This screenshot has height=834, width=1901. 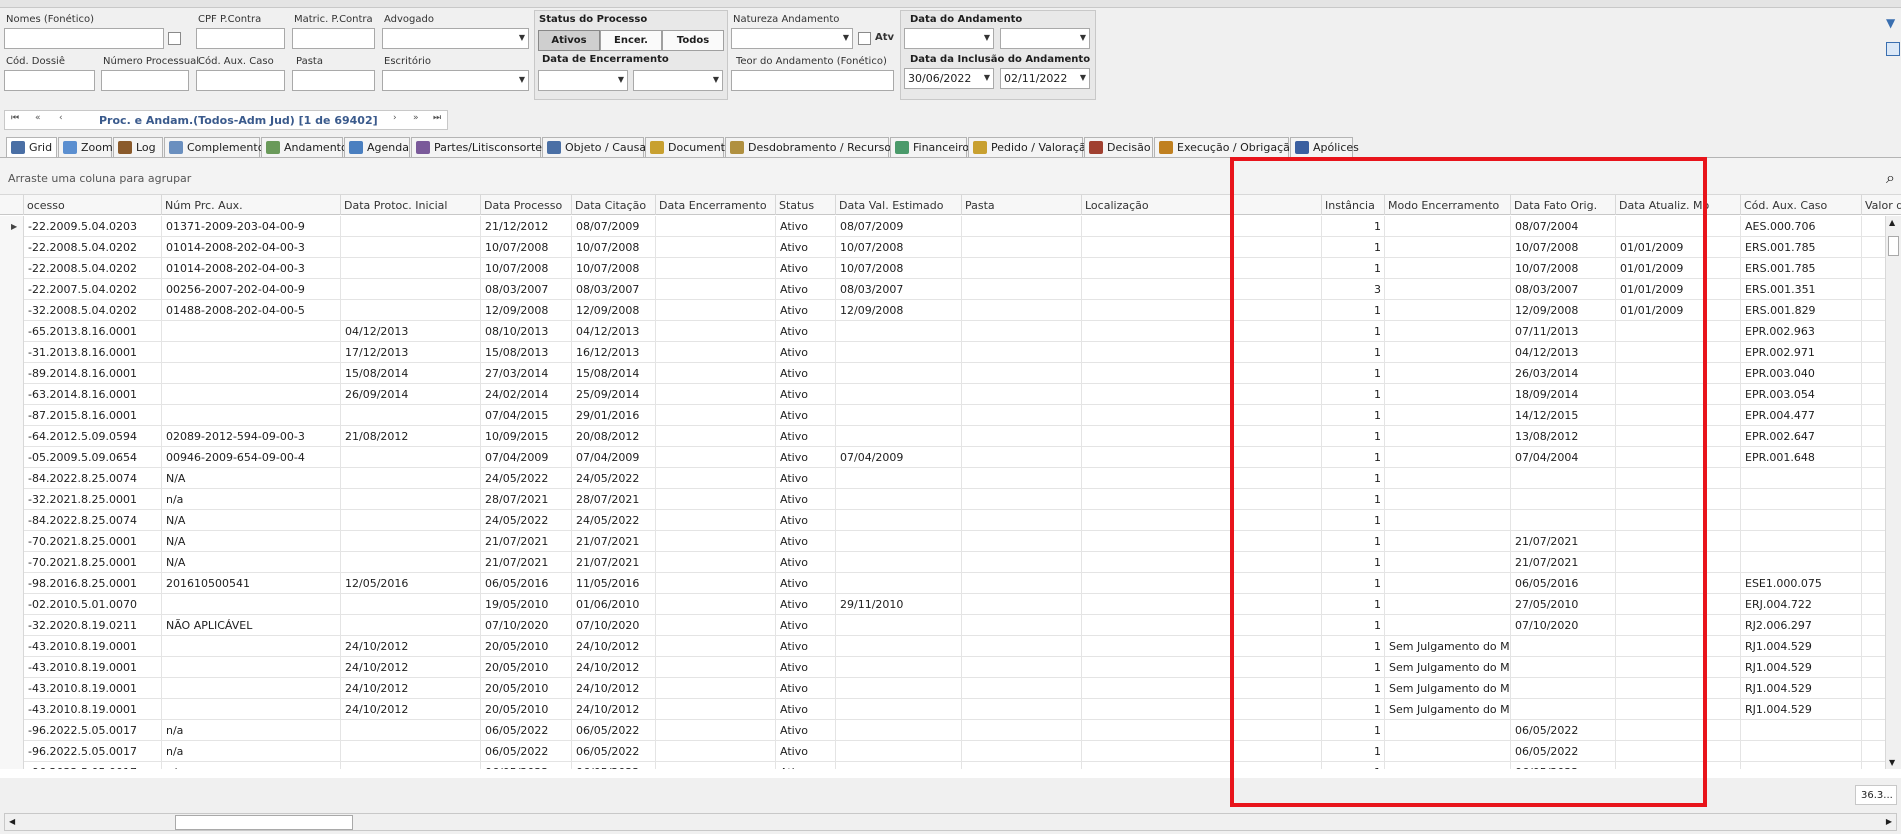 What do you see at coordinates (614, 352) in the screenshot?
I see `table-cell: 16/12/2013` at bounding box center [614, 352].